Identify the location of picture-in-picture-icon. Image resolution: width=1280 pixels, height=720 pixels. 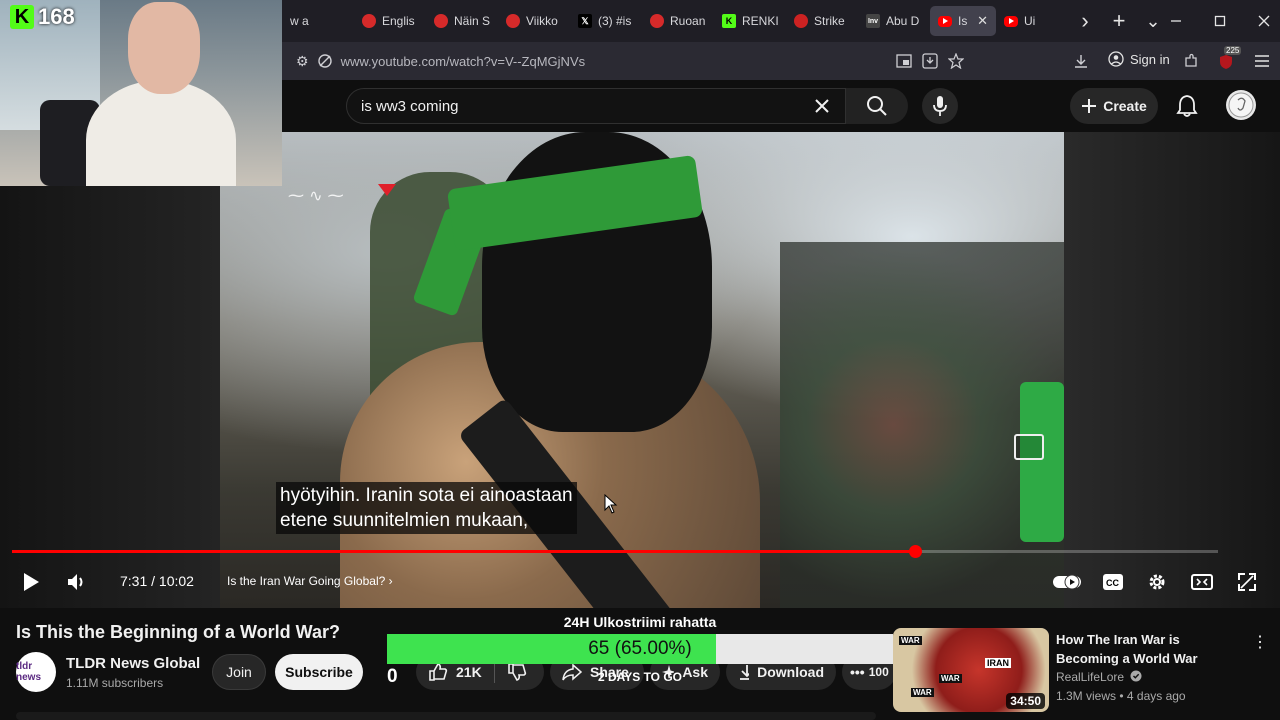
(904, 61).